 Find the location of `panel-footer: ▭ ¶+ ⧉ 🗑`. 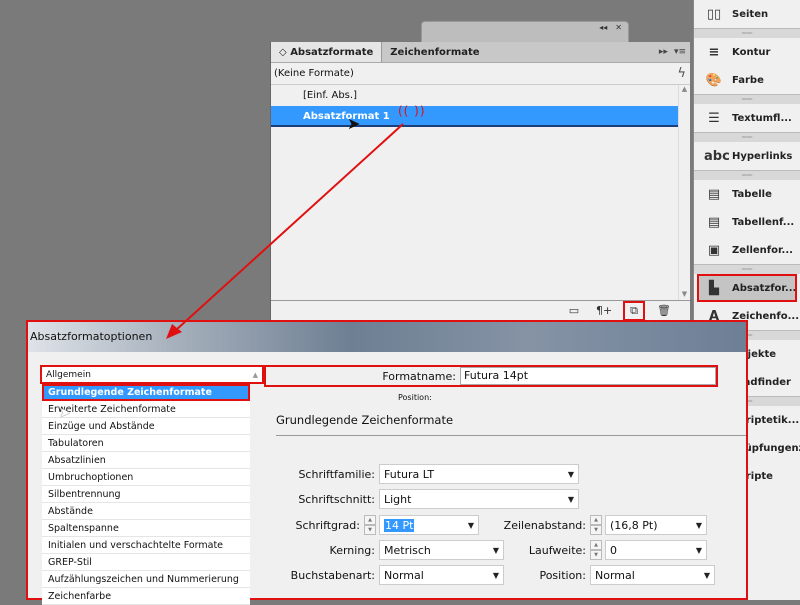

panel-footer: ▭ ¶+ ⧉ 🗑 is located at coordinates (480, 310).